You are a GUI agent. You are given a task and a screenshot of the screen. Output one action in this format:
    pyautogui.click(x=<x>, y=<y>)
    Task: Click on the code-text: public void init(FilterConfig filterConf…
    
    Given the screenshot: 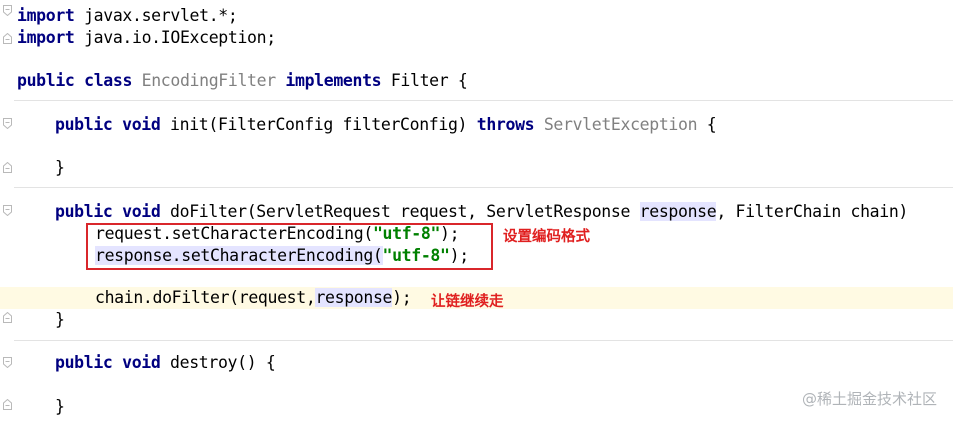 What is the action you would take?
    pyautogui.click(x=386, y=125)
    